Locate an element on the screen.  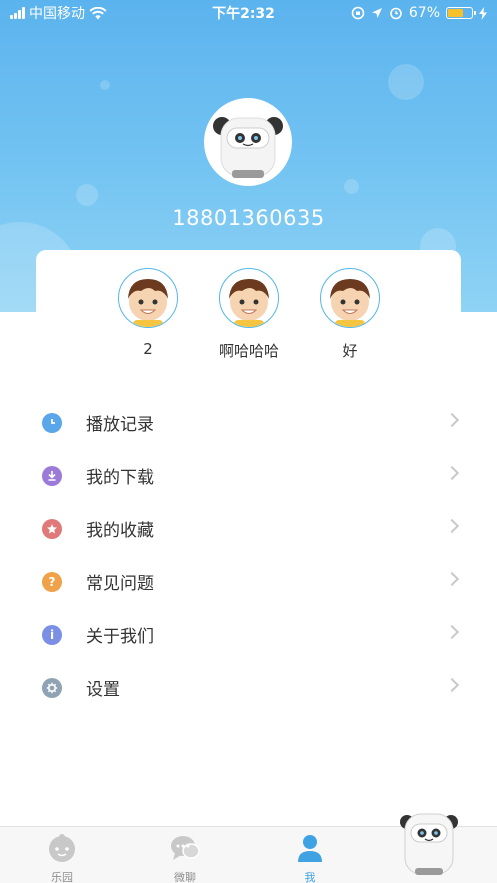
tab-me: 我 is located at coordinates (310, 858).